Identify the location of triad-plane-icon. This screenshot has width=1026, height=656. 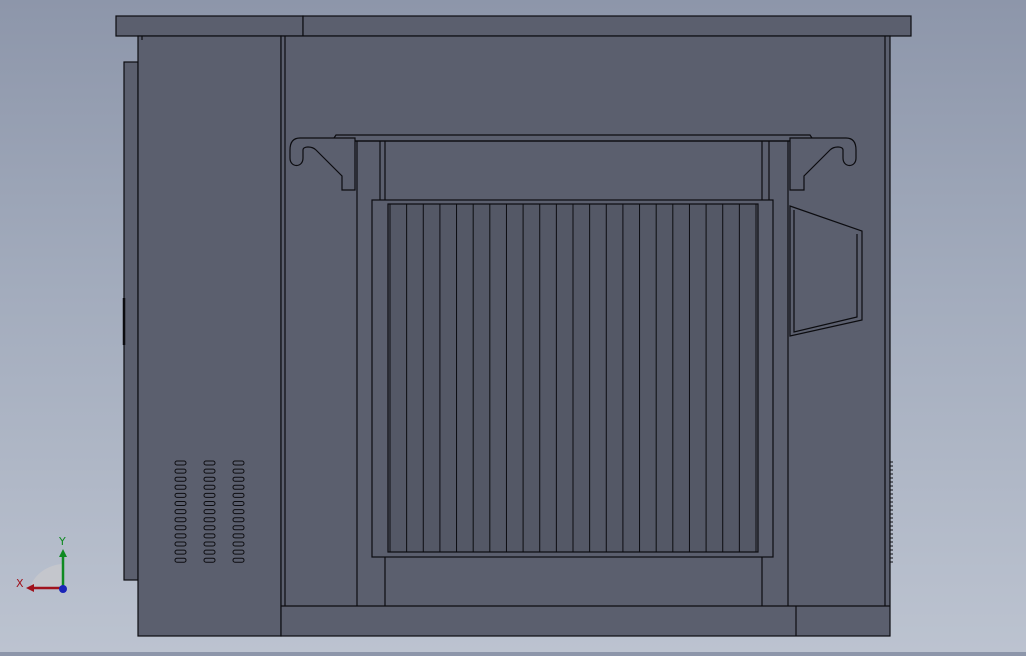
(46, 576).